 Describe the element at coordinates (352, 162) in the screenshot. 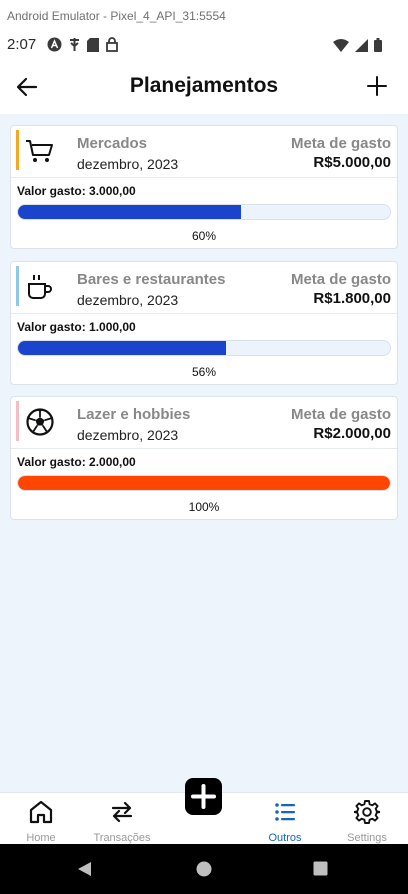

I see `goal-value: R$5.000,00` at that location.